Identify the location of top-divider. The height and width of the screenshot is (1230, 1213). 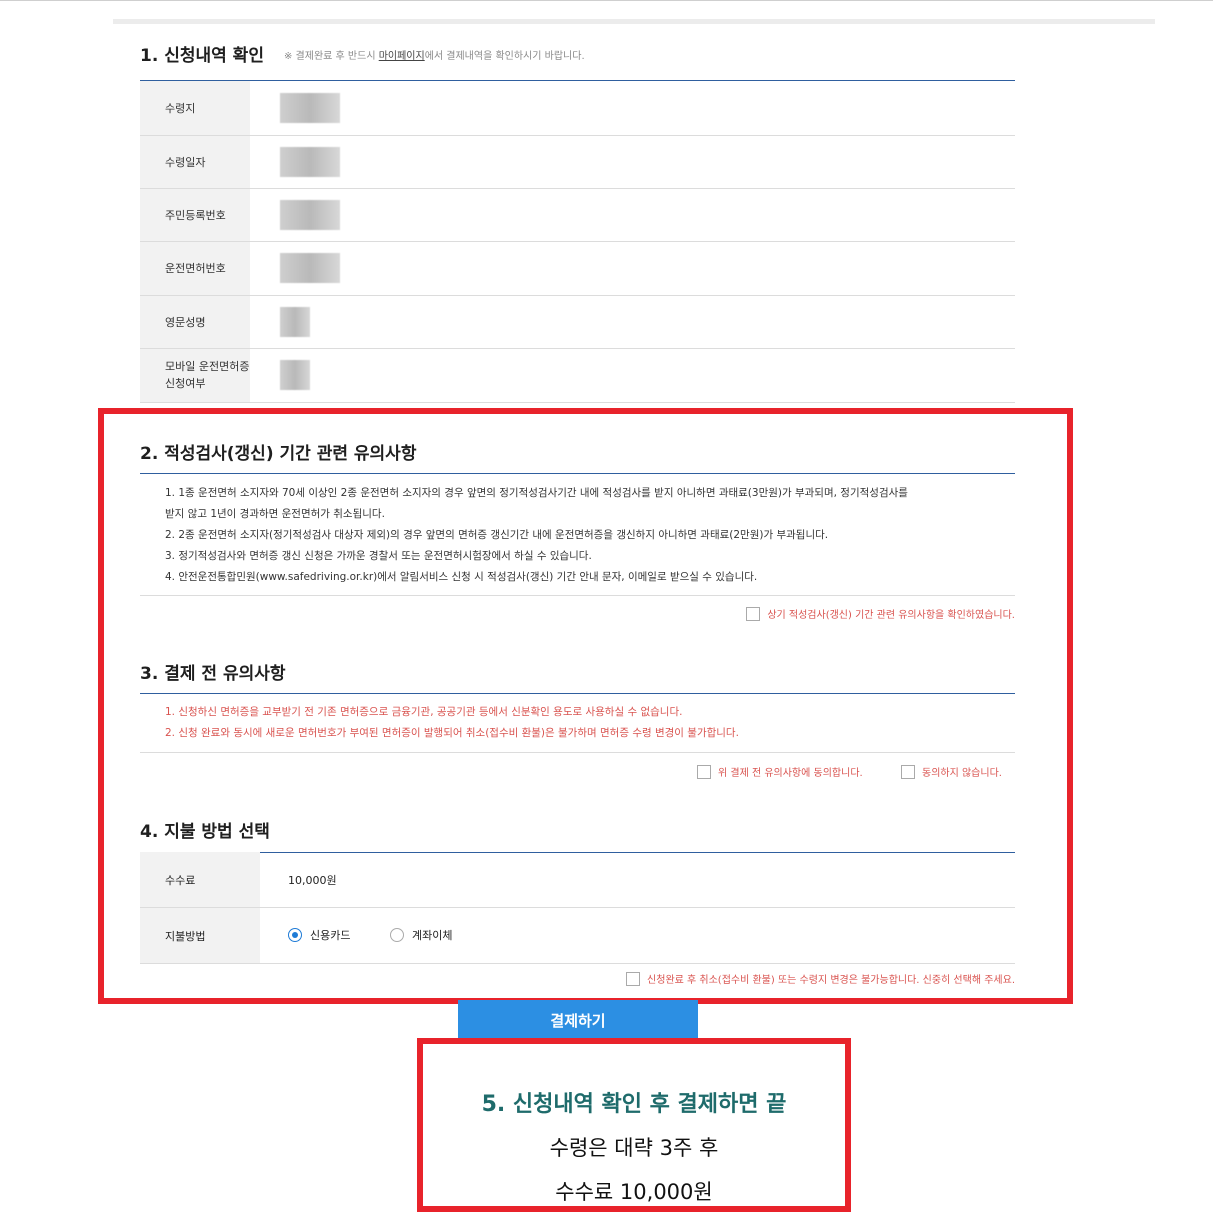
(606, 0).